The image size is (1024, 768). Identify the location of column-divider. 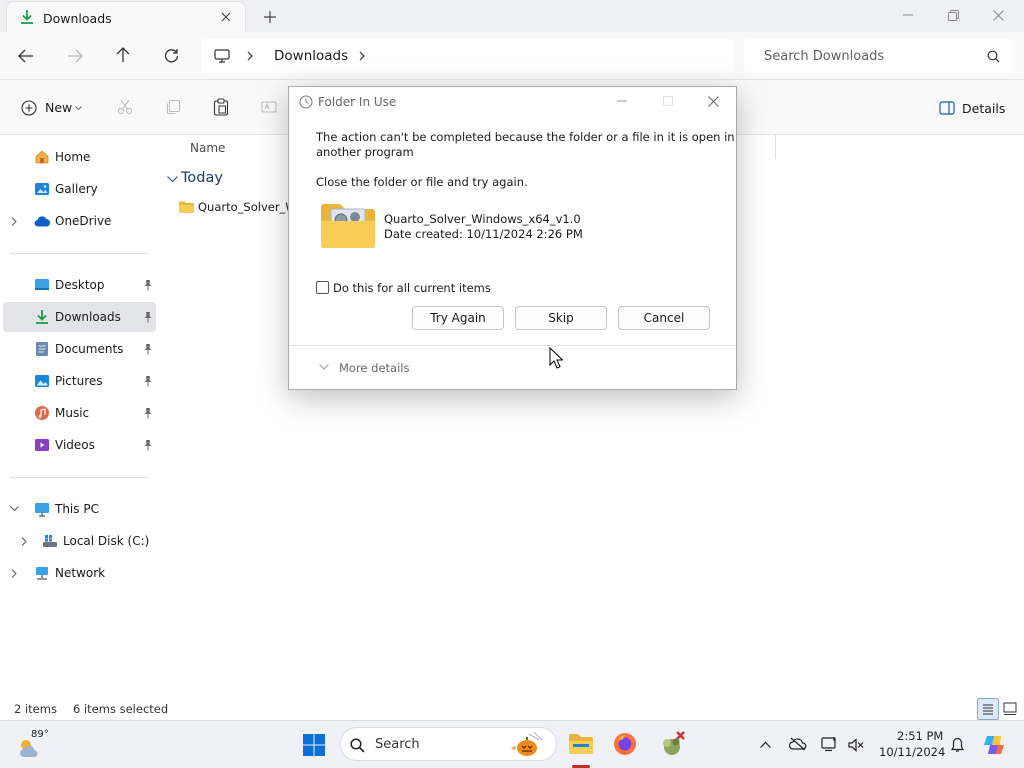
(775, 147).